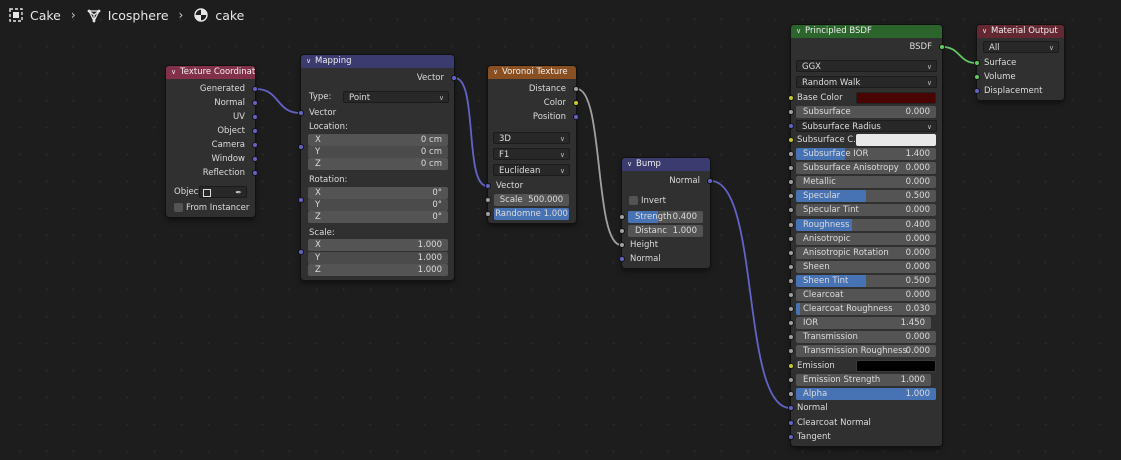 The image size is (1121, 460). Describe the element at coordinates (866, 351) in the screenshot. I see `param-field: Transmission Roughness 0.000` at that location.